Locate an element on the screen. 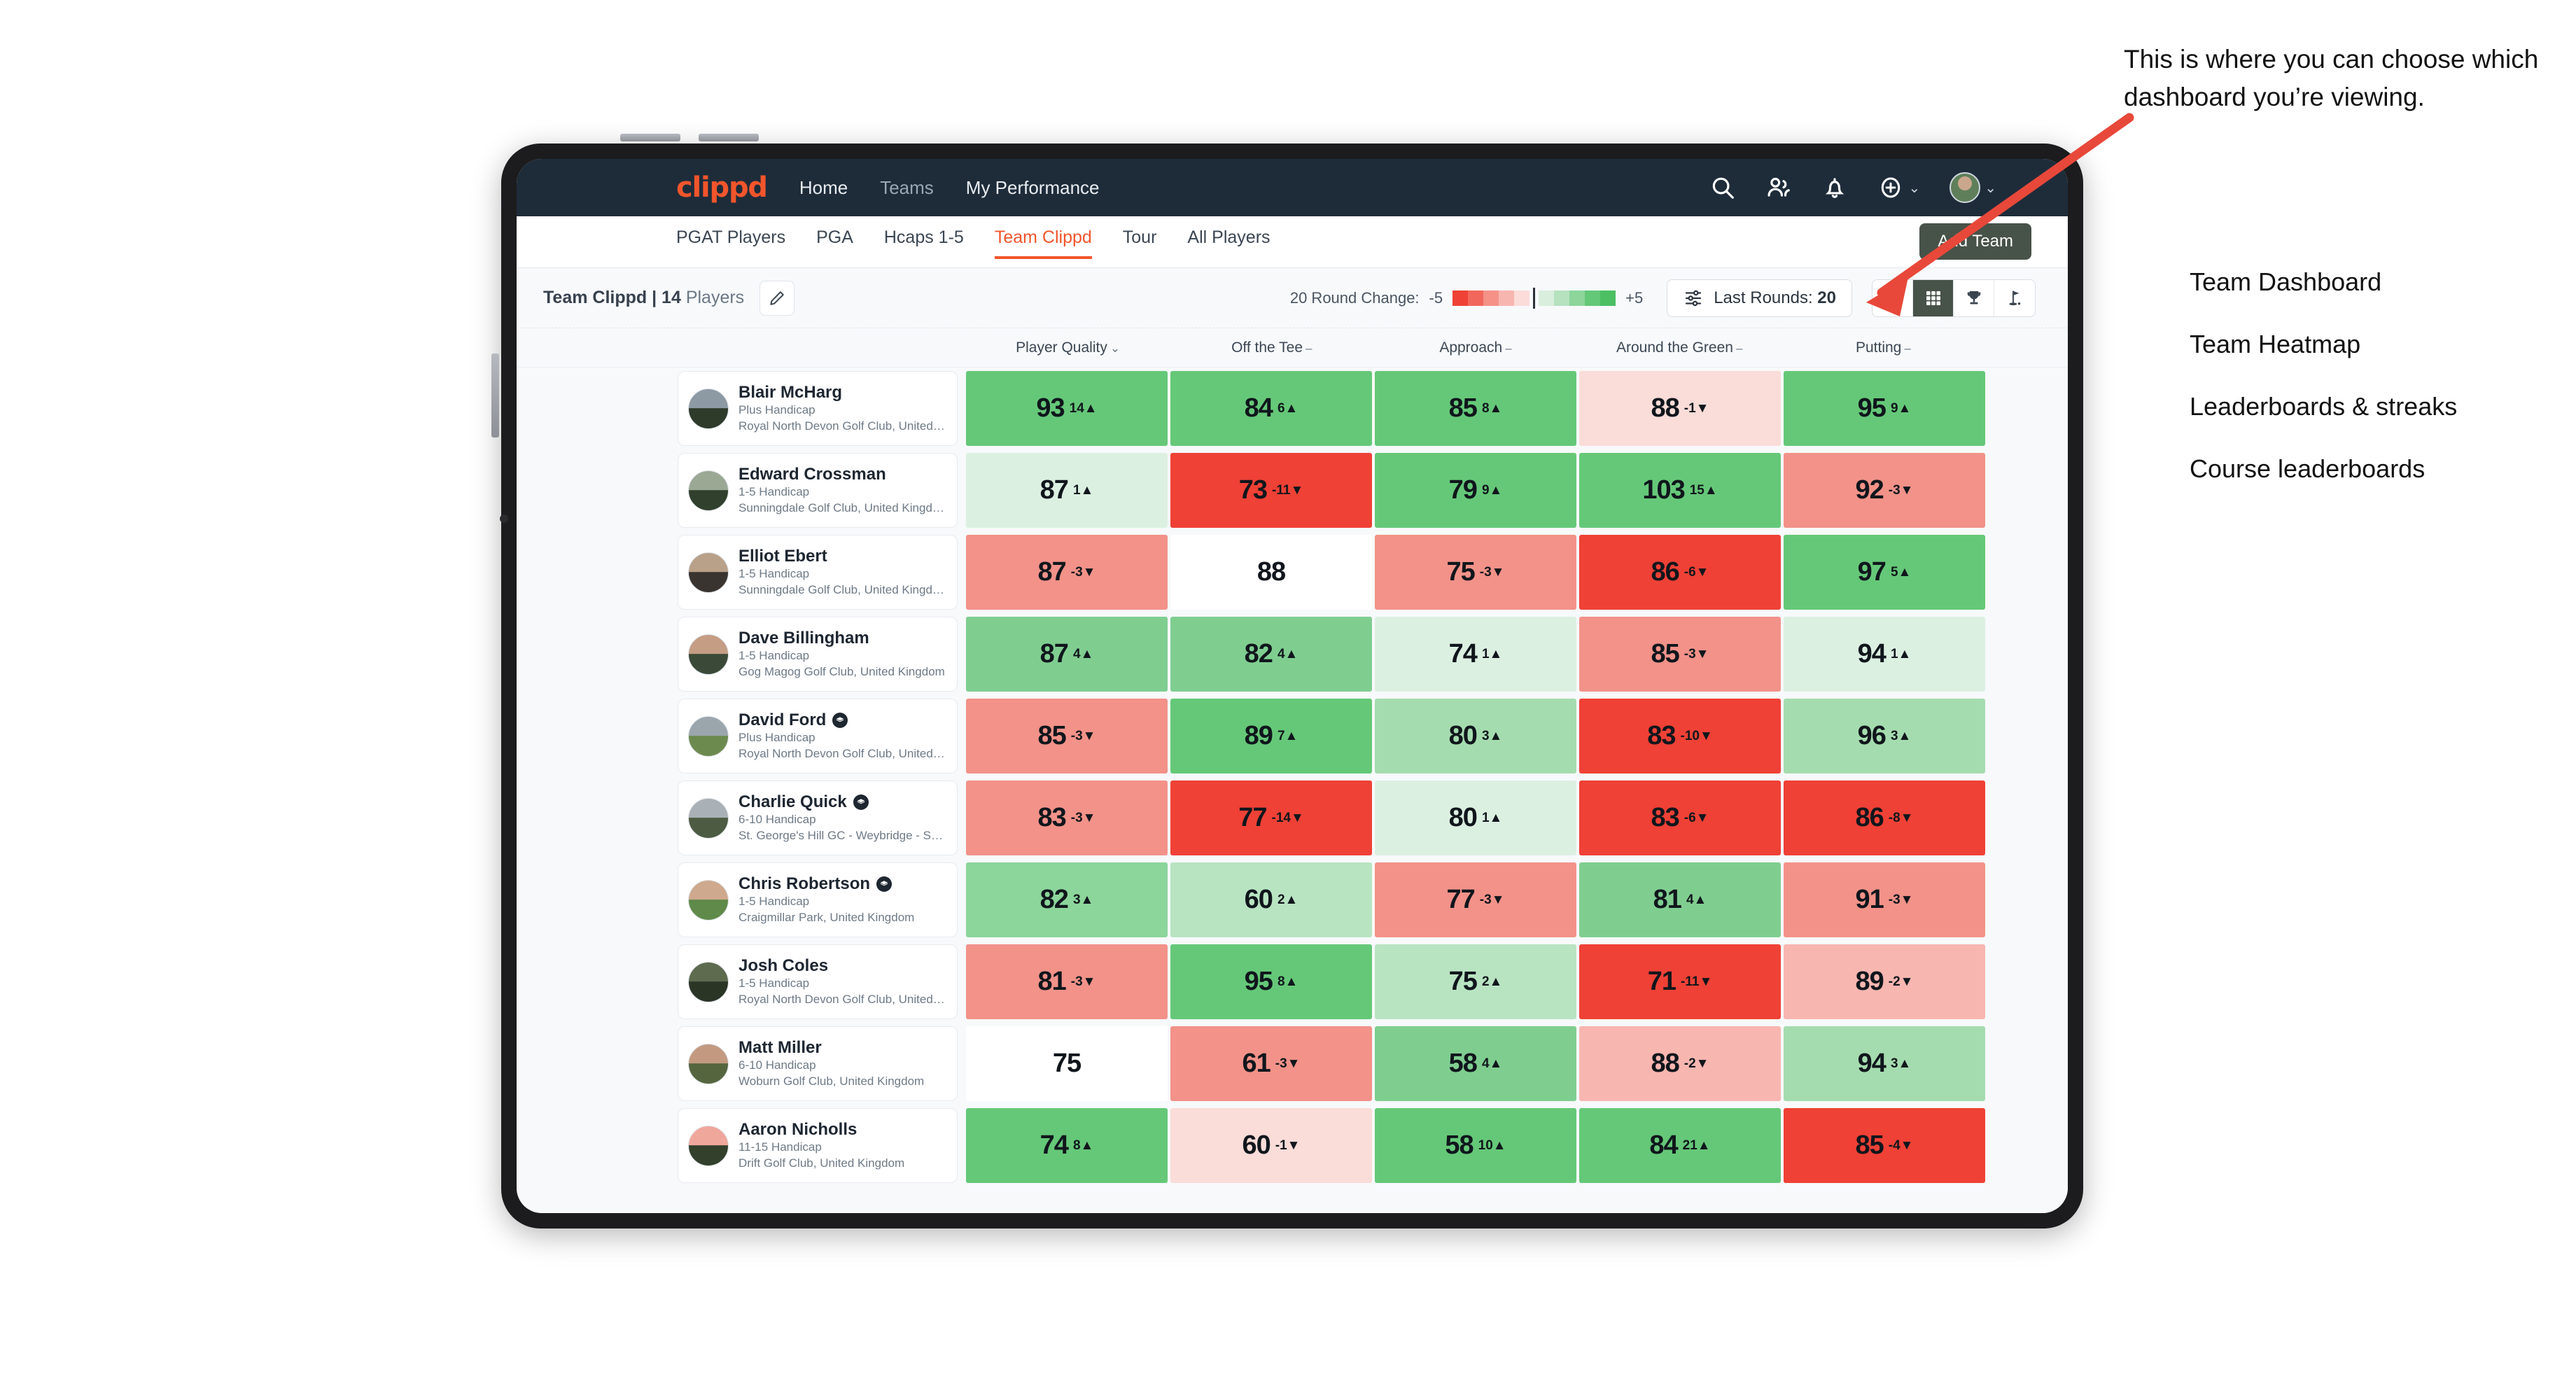 The image size is (2576, 1386). heatmap-cell: 94 1▲ is located at coordinates (1884, 654).